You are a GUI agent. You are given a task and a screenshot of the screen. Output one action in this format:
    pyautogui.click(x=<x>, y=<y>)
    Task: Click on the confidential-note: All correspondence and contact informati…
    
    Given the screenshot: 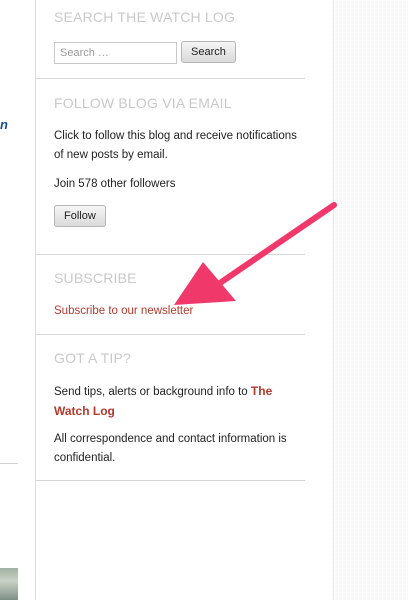 What is the action you would take?
    pyautogui.click(x=170, y=448)
    